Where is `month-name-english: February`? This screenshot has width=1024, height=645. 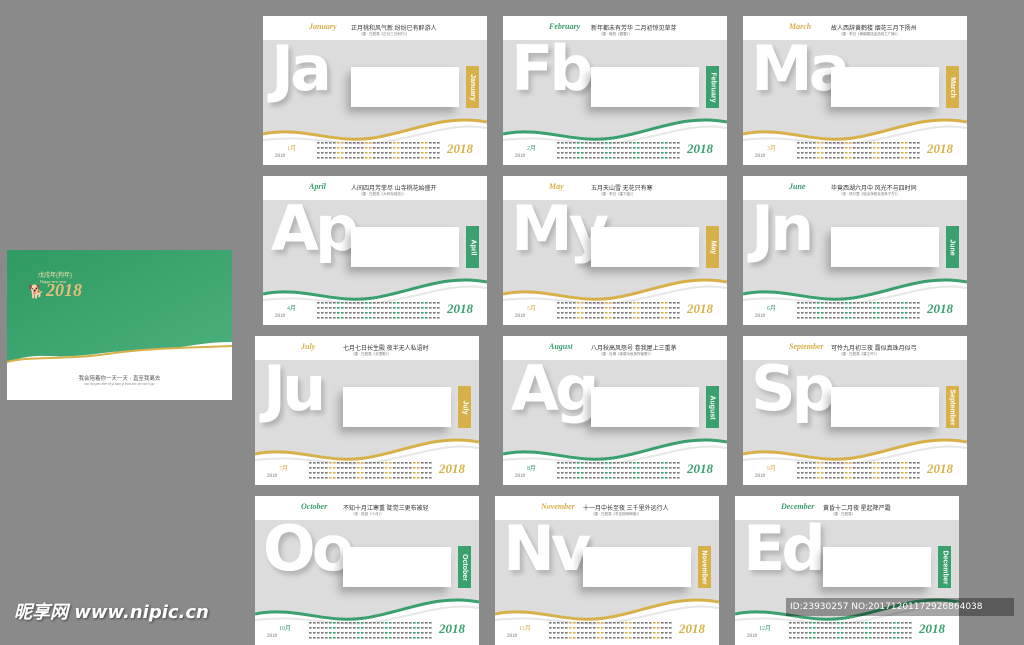 month-name-english: February is located at coordinates (565, 26).